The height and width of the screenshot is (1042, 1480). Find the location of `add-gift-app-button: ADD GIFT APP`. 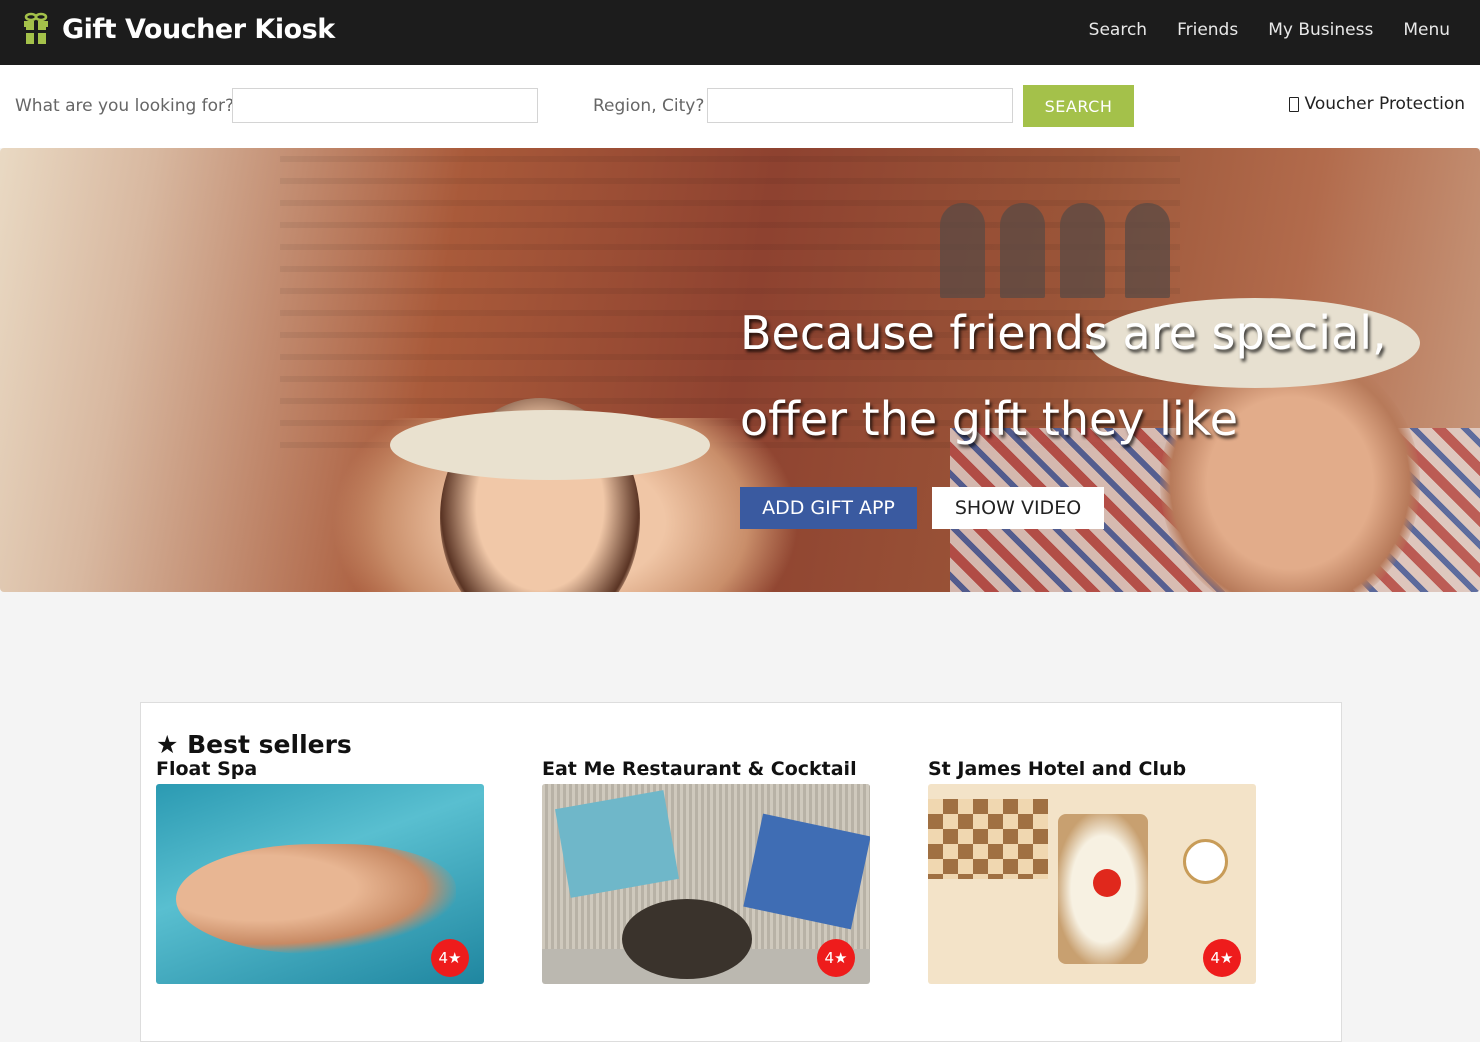

add-gift-app-button: ADD GIFT APP is located at coordinates (828, 508).